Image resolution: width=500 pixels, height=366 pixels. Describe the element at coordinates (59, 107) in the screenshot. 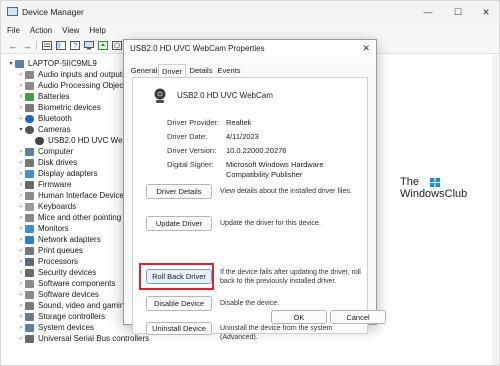

I see `tree-item: › Biometric devices` at that location.